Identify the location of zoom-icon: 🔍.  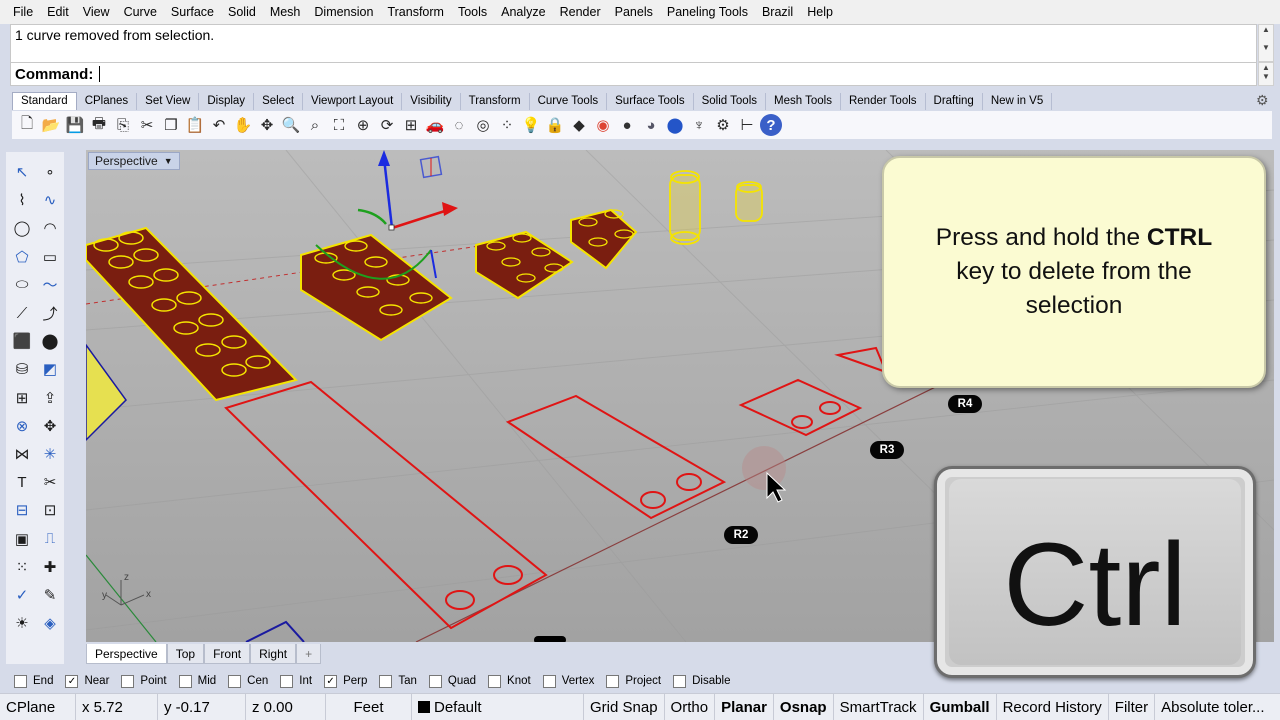
(291, 125).